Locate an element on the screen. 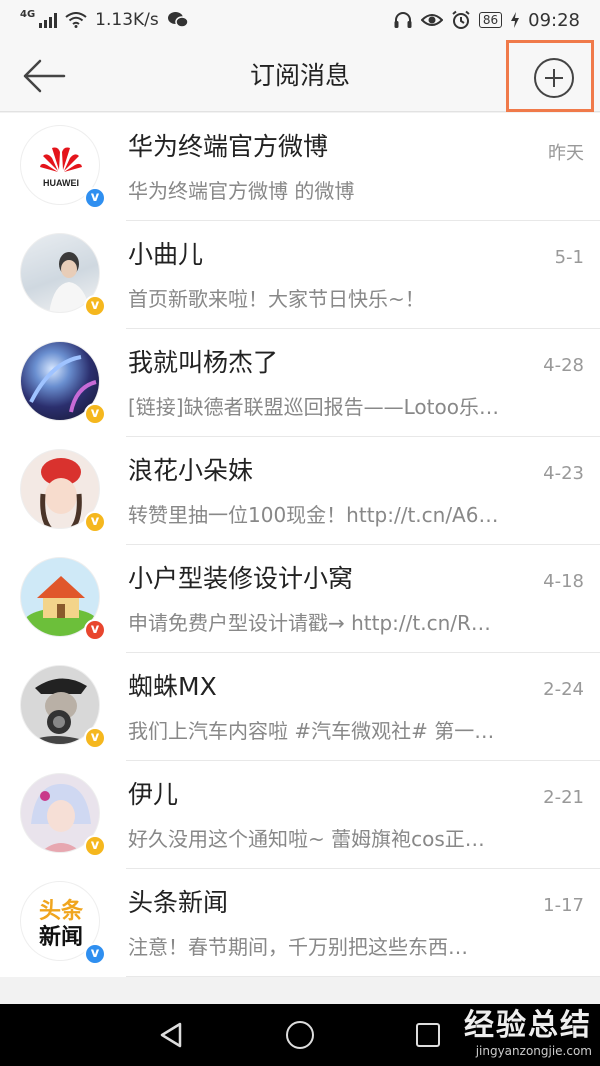 This screenshot has height=1066, width=600. subscription-time: 4-18 is located at coordinates (563, 581).